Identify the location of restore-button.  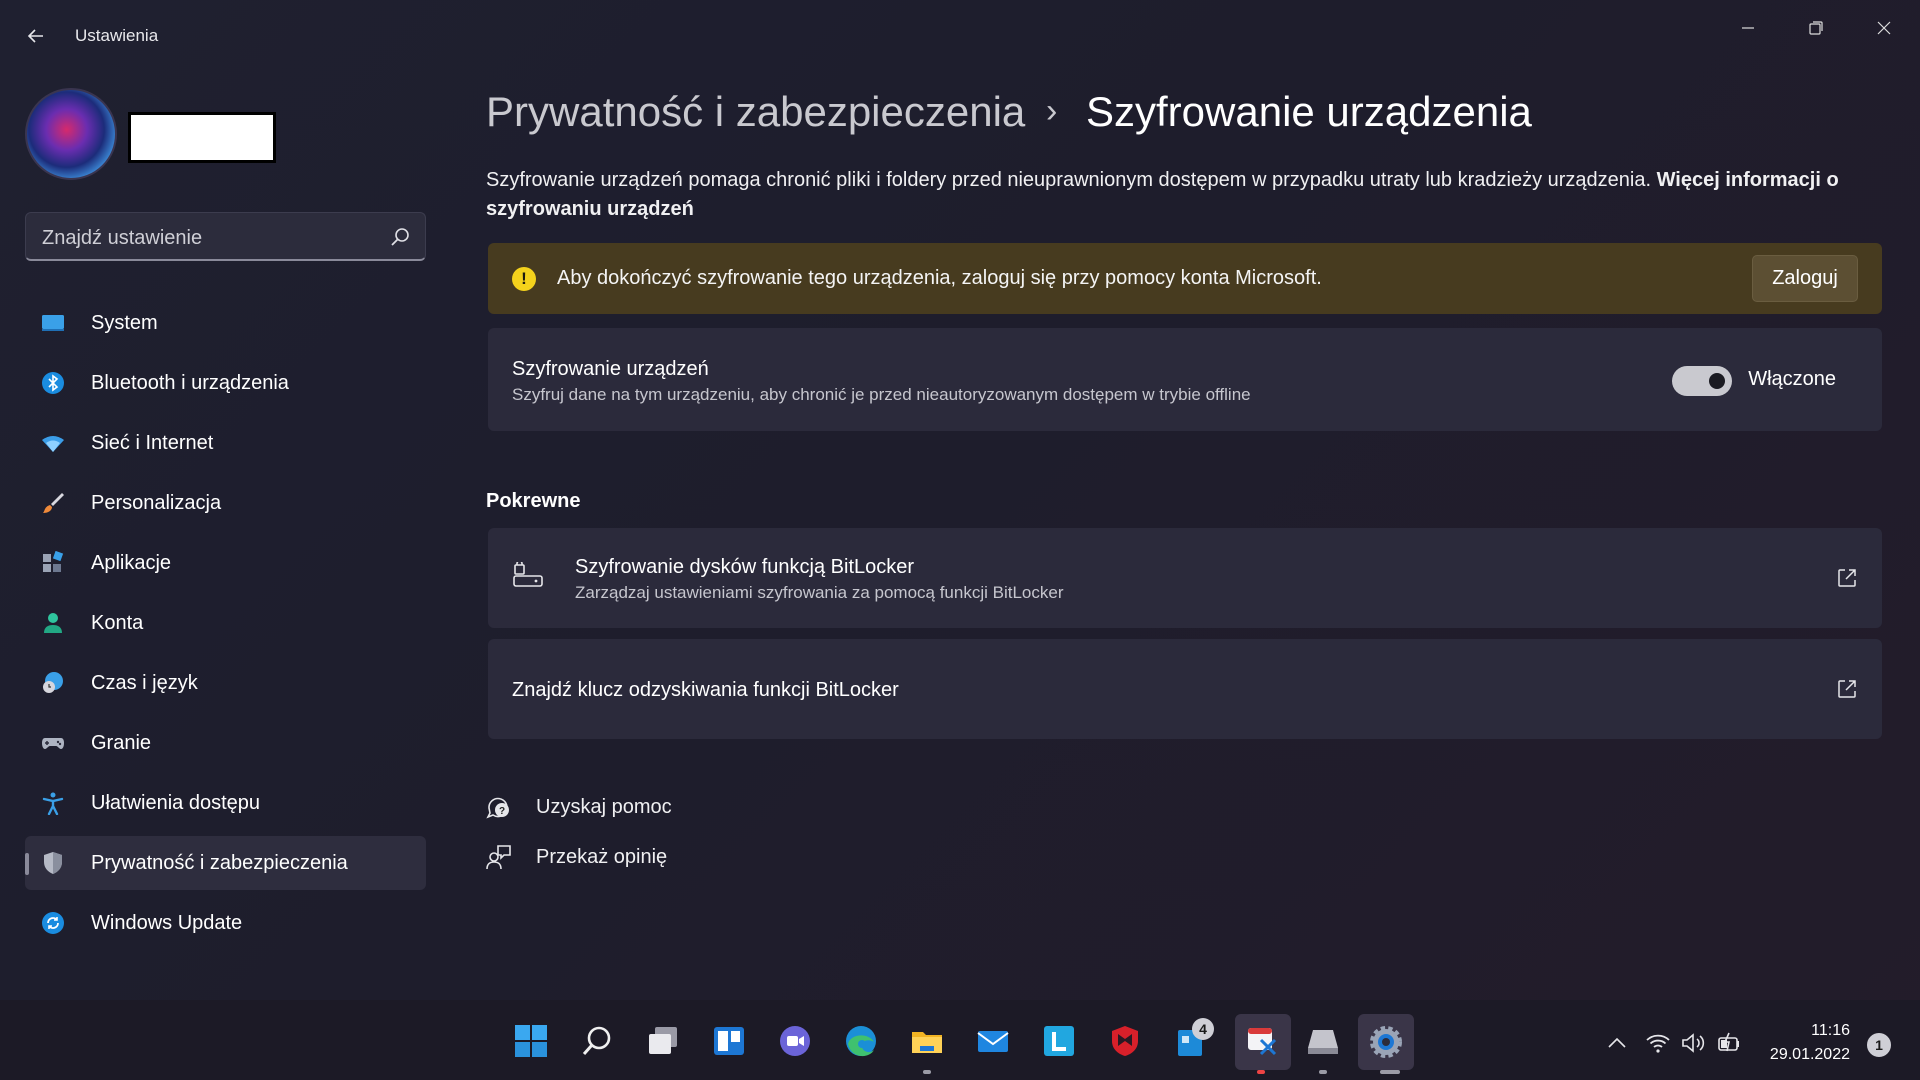
(1816, 28).